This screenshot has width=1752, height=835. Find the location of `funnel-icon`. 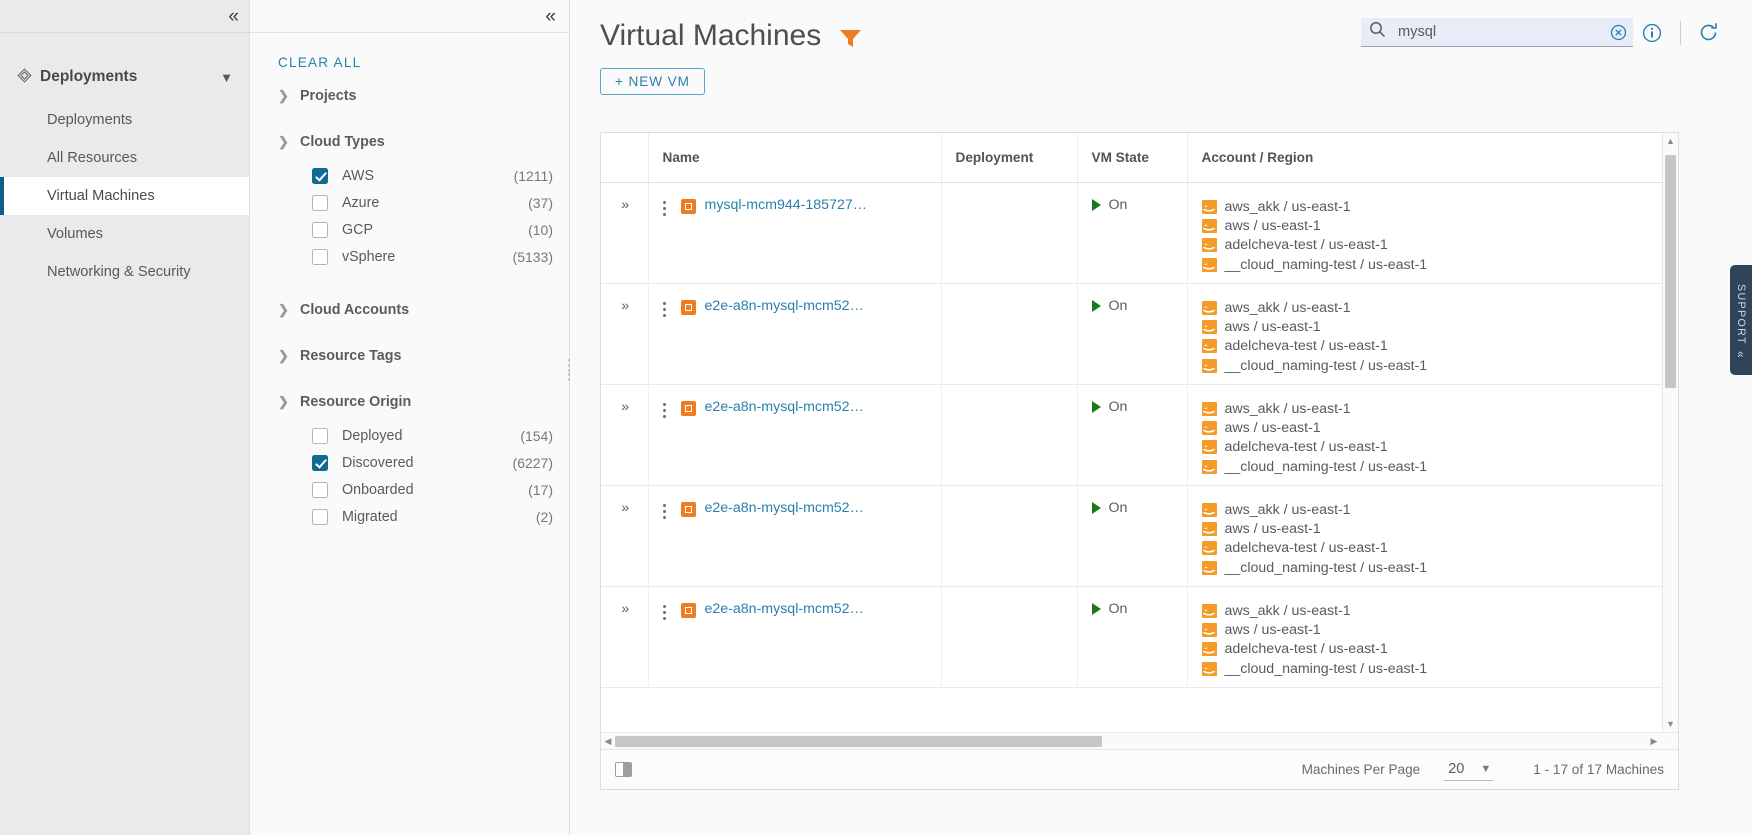

funnel-icon is located at coordinates (850, 41).